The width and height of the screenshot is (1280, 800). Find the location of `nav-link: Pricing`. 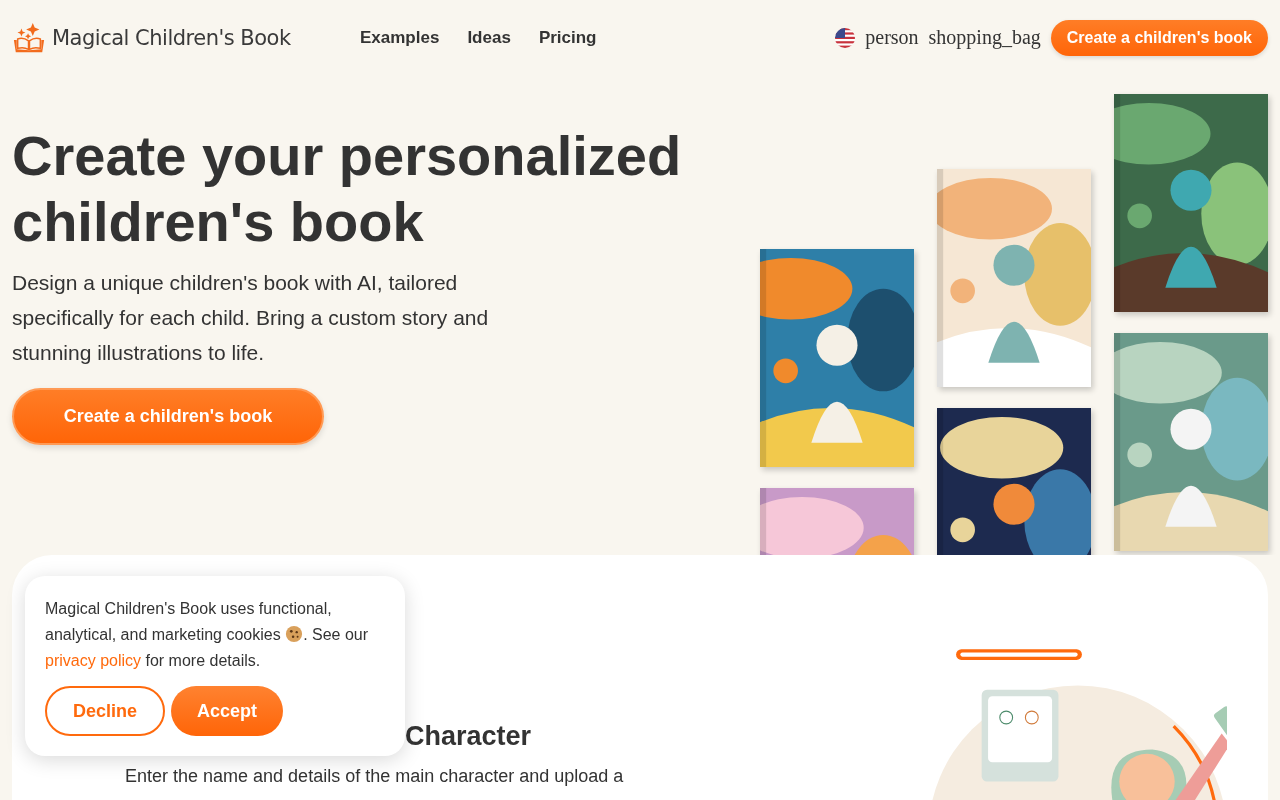

nav-link: Pricing is located at coordinates (567, 37).